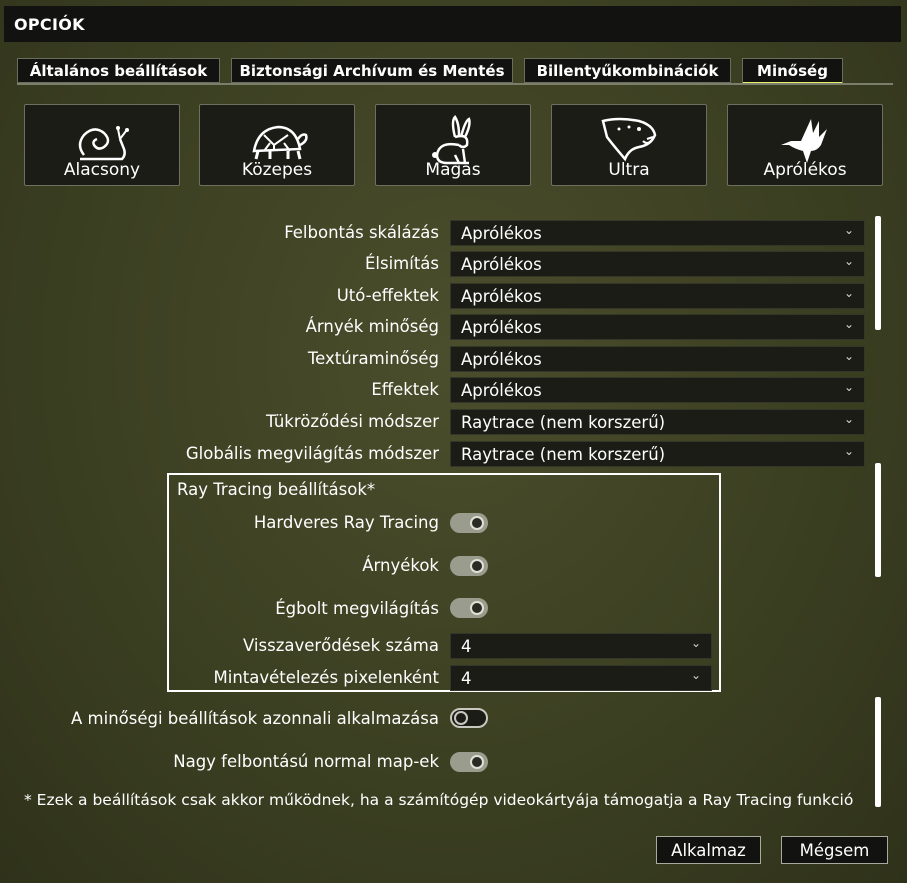 The width and height of the screenshot is (907, 883). Describe the element at coordinates (469, 718) in the screenshot. I see `apply-immediately-toggle` at that location.